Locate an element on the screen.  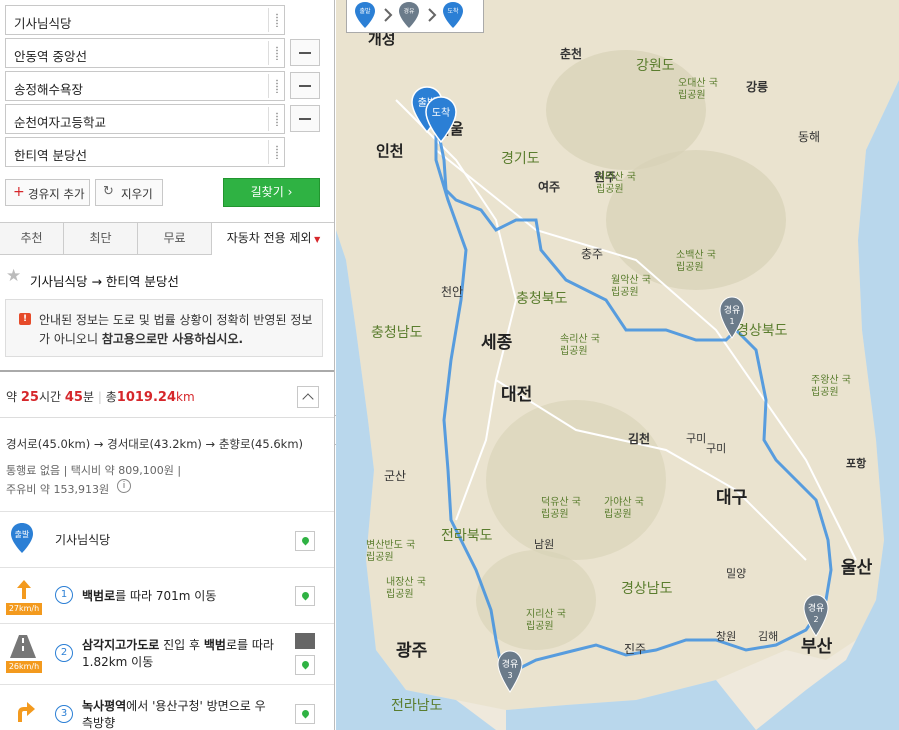
clear-button: ↻ 지우기 is located at coordinates (129, 192).